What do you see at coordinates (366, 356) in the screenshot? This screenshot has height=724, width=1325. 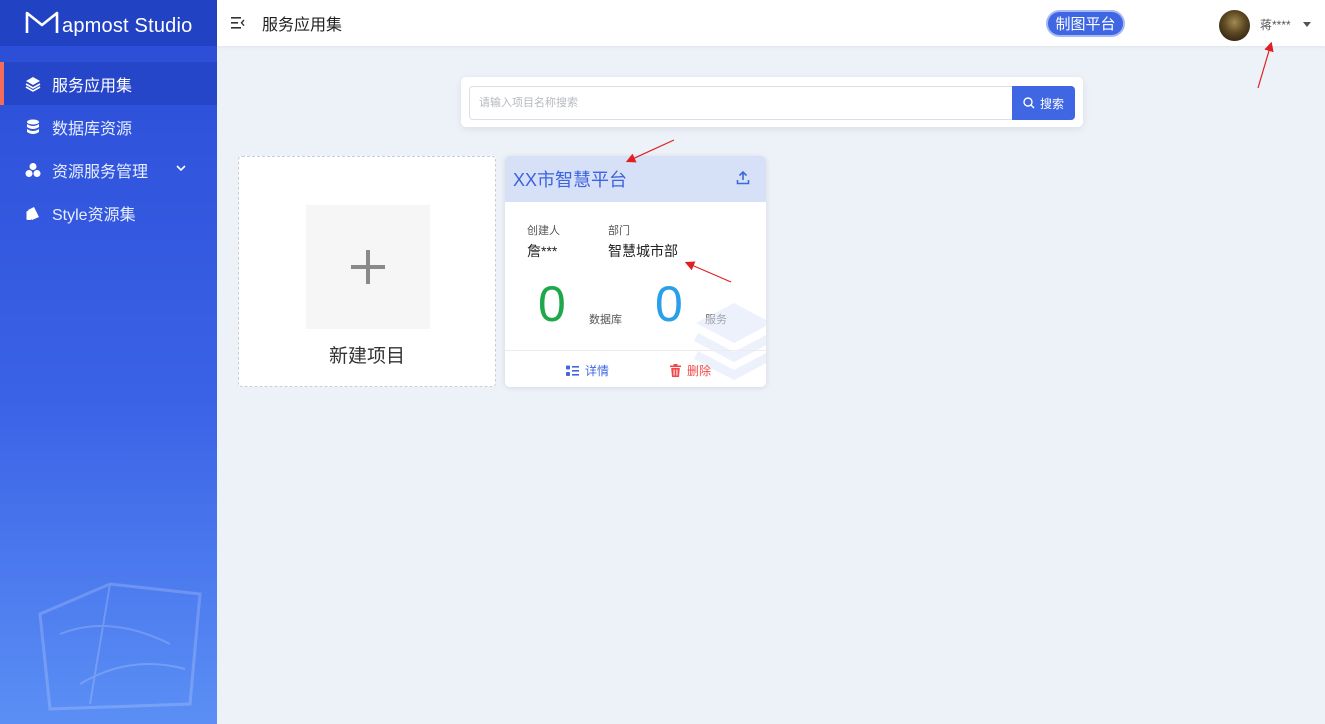 I see `new-project-label: 新建项目` at bounding box center [366, 356].